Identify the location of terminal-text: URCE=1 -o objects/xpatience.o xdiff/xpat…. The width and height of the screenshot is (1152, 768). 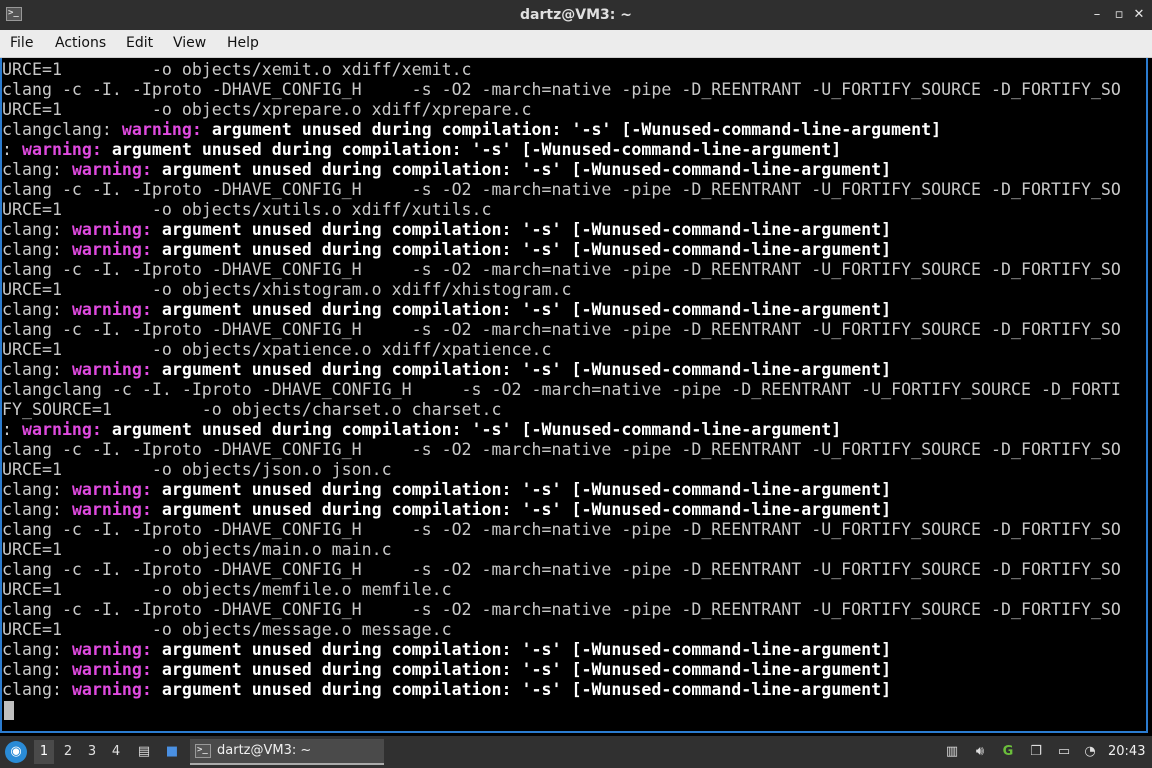
(277, 349).